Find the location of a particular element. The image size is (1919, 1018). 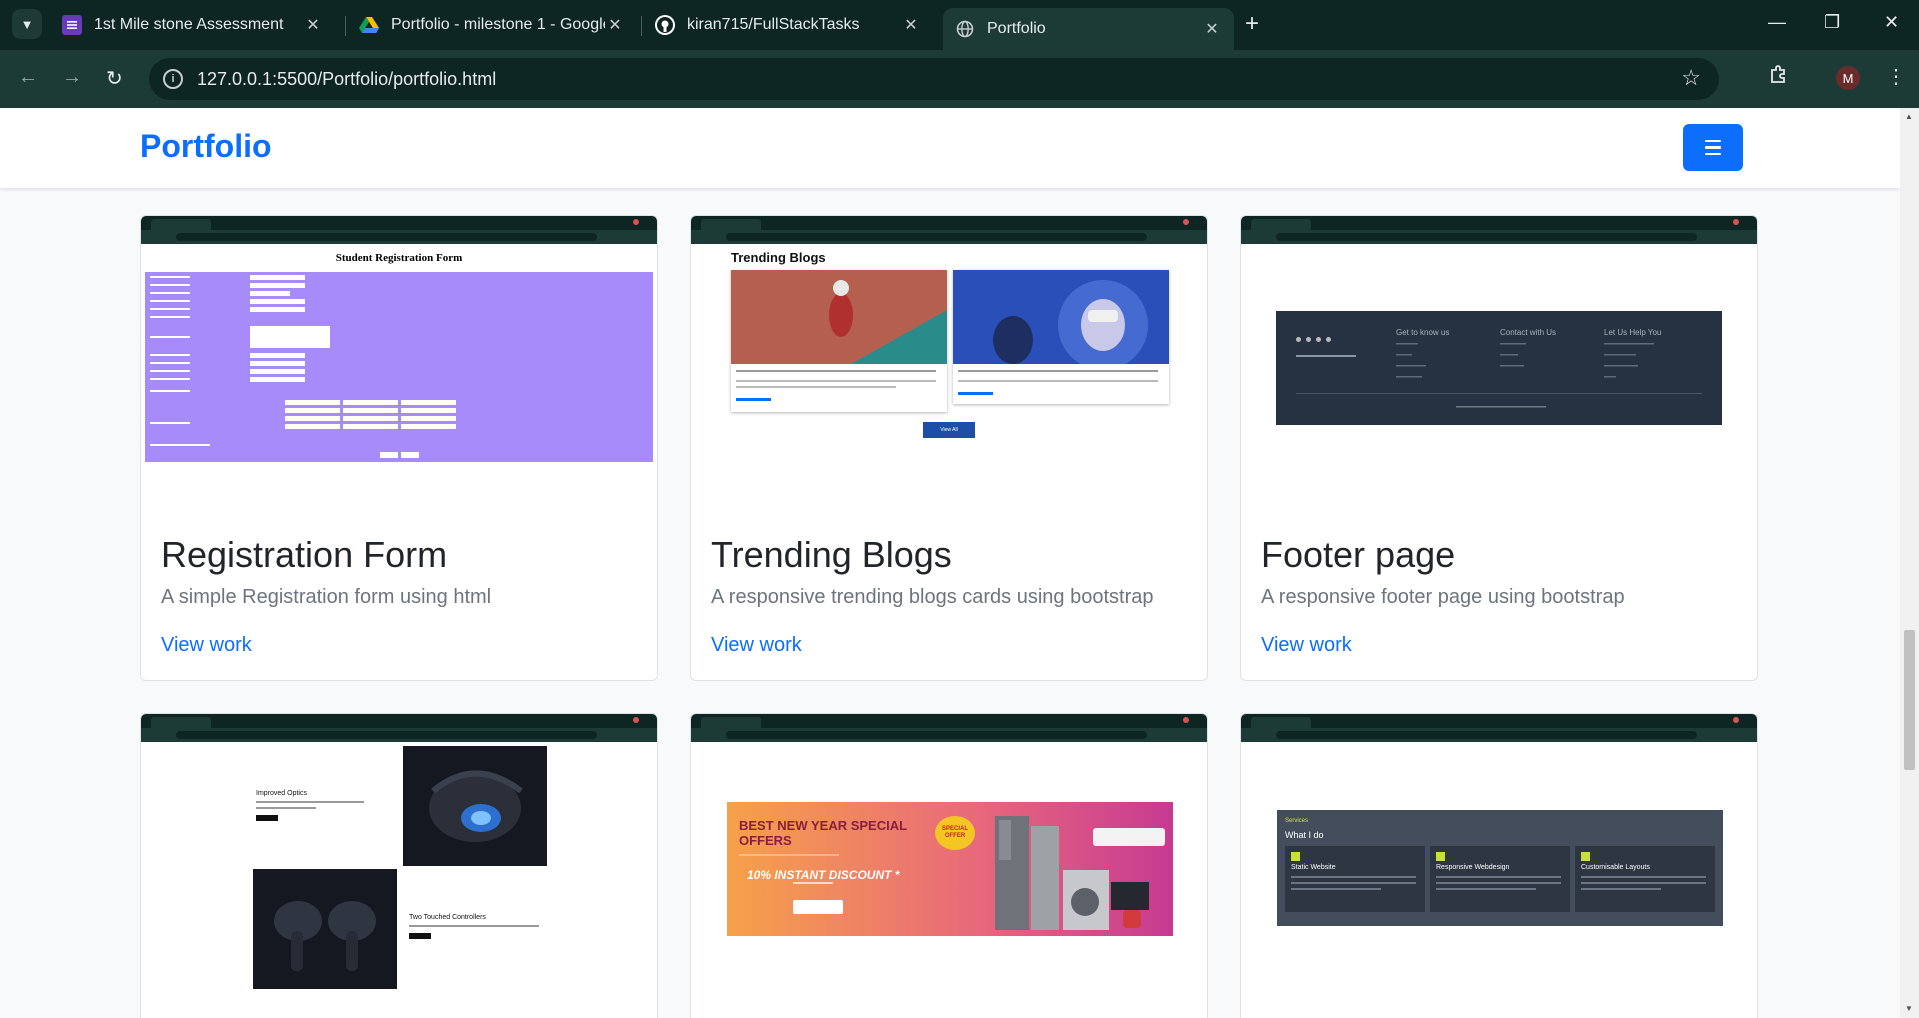

arrow-right-icon: → is located at coordinates (72, 77).